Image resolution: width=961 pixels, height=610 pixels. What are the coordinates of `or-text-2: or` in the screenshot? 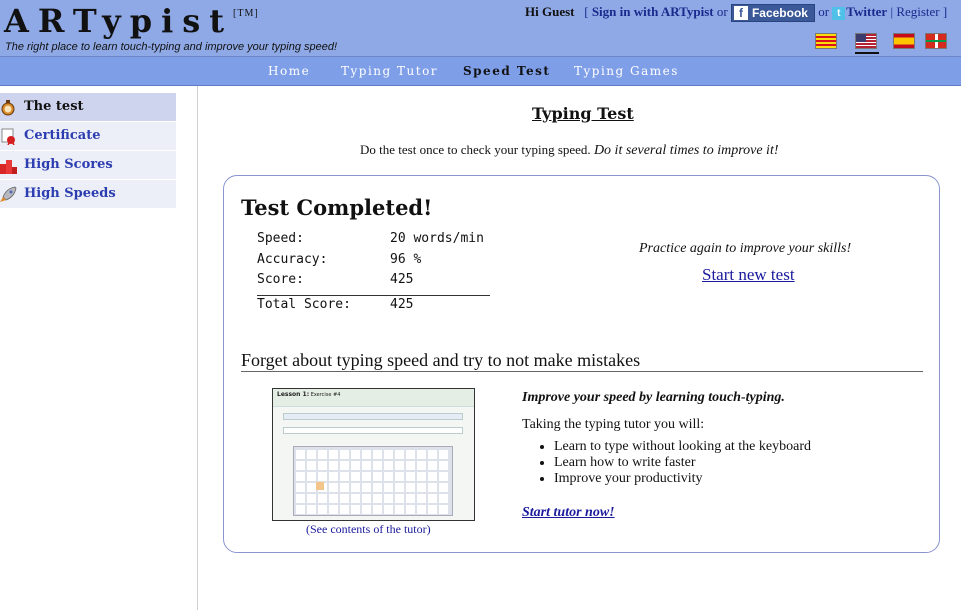 It's located at (824, 11).